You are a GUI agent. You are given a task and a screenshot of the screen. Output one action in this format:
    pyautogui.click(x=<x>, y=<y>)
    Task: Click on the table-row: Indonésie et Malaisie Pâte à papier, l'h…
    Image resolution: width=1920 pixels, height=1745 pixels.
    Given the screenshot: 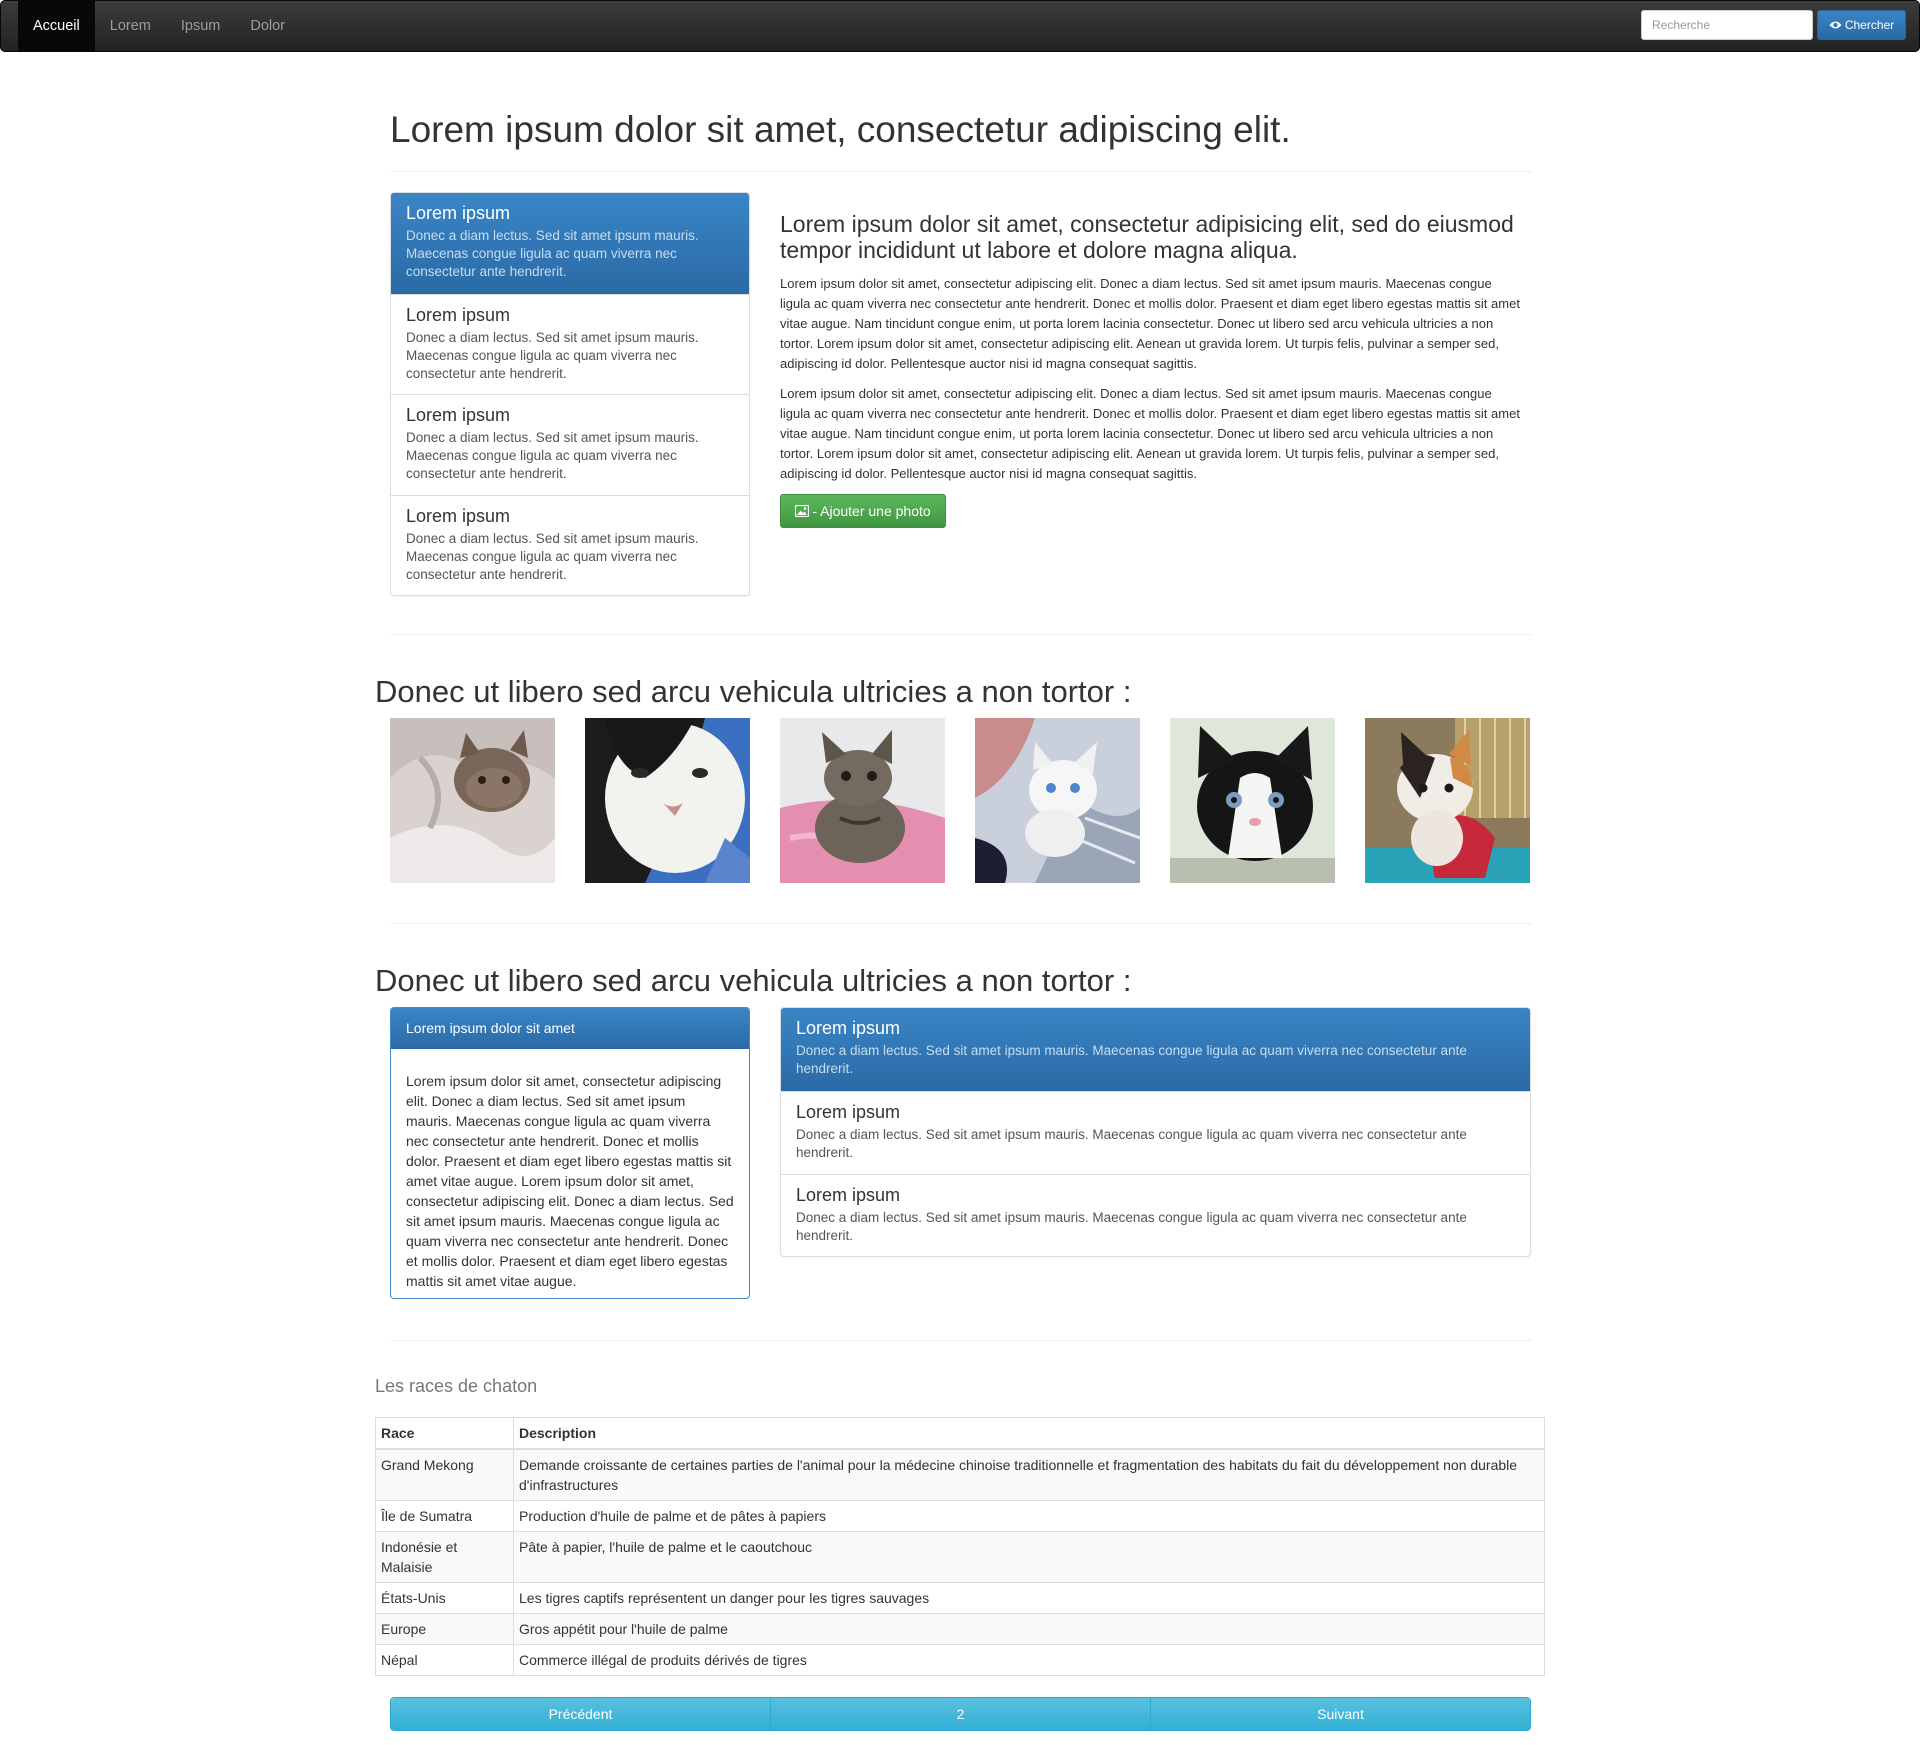 What is the action you would take?
    pyautogui.click(x=960, y=1557)
    